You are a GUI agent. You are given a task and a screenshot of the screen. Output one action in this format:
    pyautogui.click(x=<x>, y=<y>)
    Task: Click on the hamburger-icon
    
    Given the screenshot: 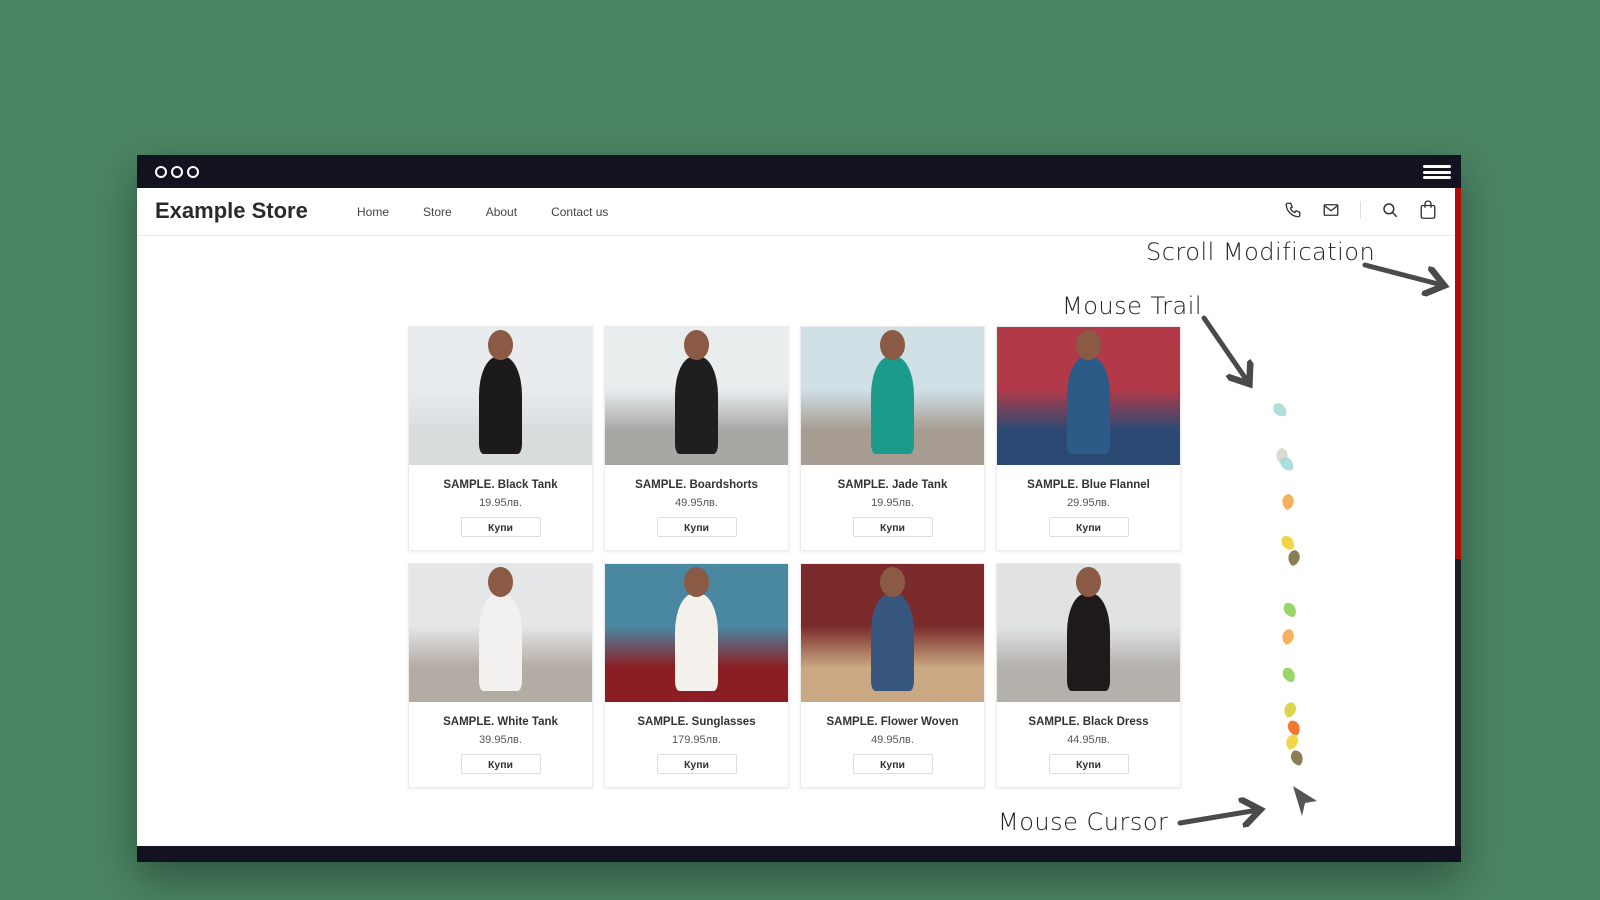 What is the action you would take?
    pyautogui.click(x=1437, y=172)
    